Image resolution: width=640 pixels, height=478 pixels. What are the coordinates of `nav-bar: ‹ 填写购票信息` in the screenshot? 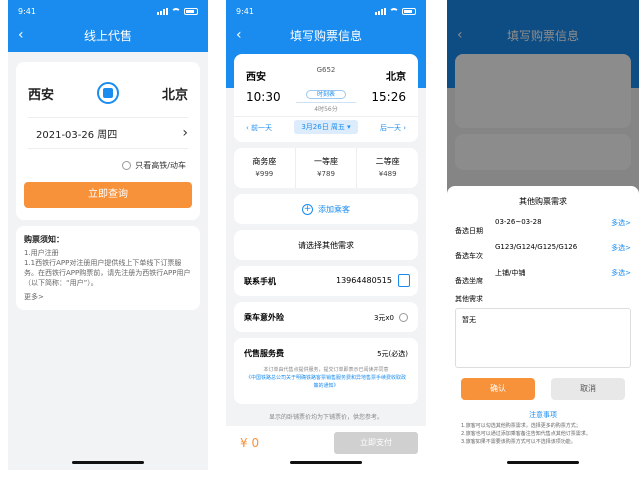 It's located at (326, 35).